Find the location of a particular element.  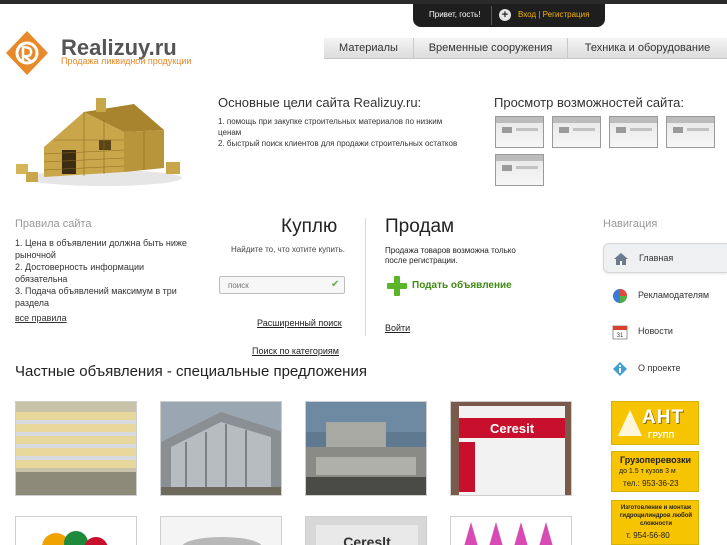

all-rules-link: все правила is located at coordinates (41, 318).